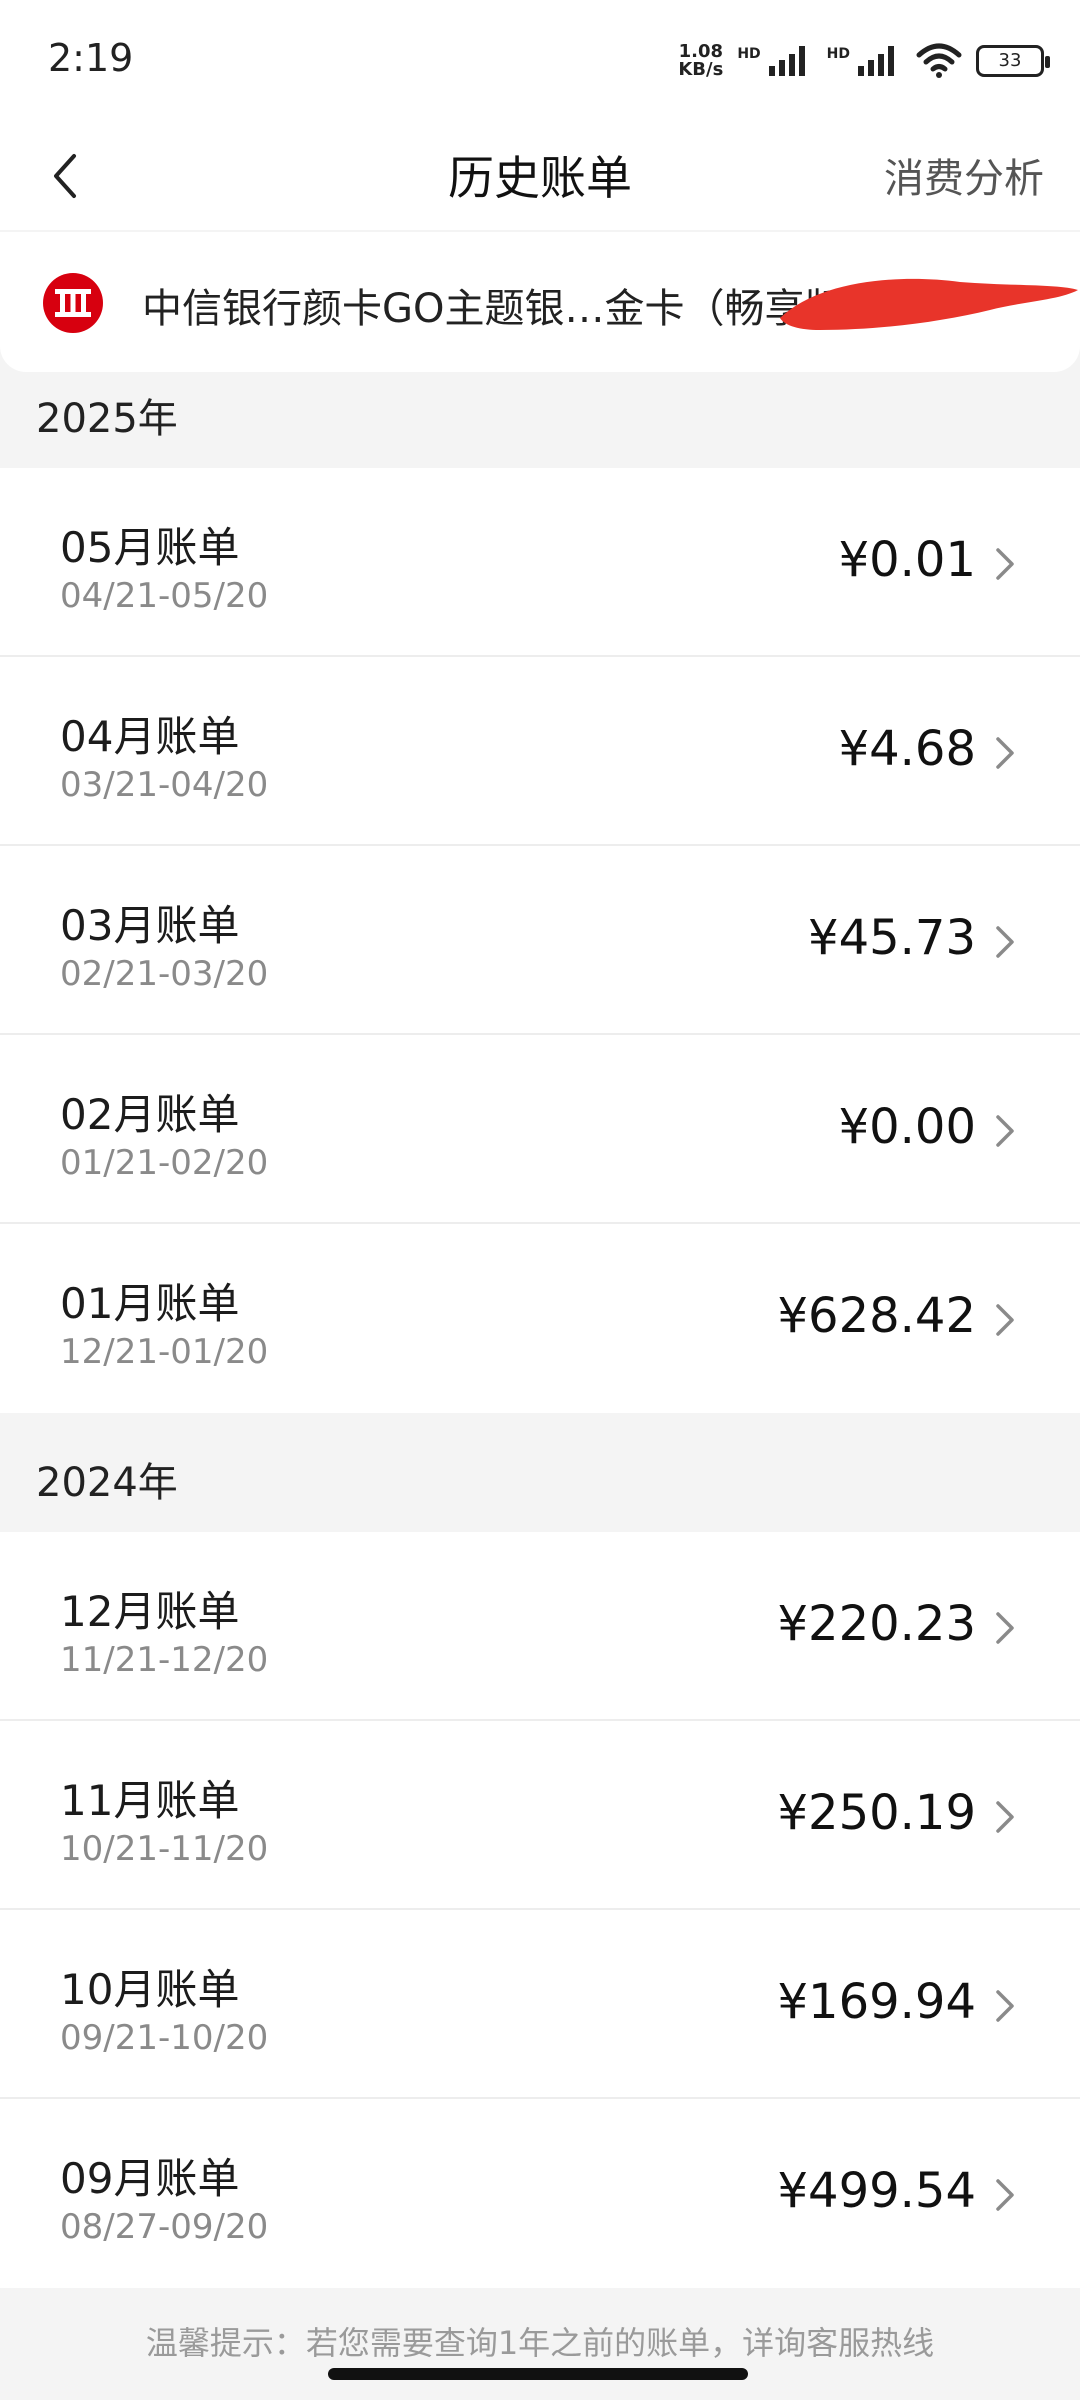 The height and width of the screenshot is (2400, 1080). What do you see at coordinates (540, 562) in the screenshot?
I see `bill-row: 05月账单 04/21-05/20 ¥0.01` at bounding box center [540, 562].